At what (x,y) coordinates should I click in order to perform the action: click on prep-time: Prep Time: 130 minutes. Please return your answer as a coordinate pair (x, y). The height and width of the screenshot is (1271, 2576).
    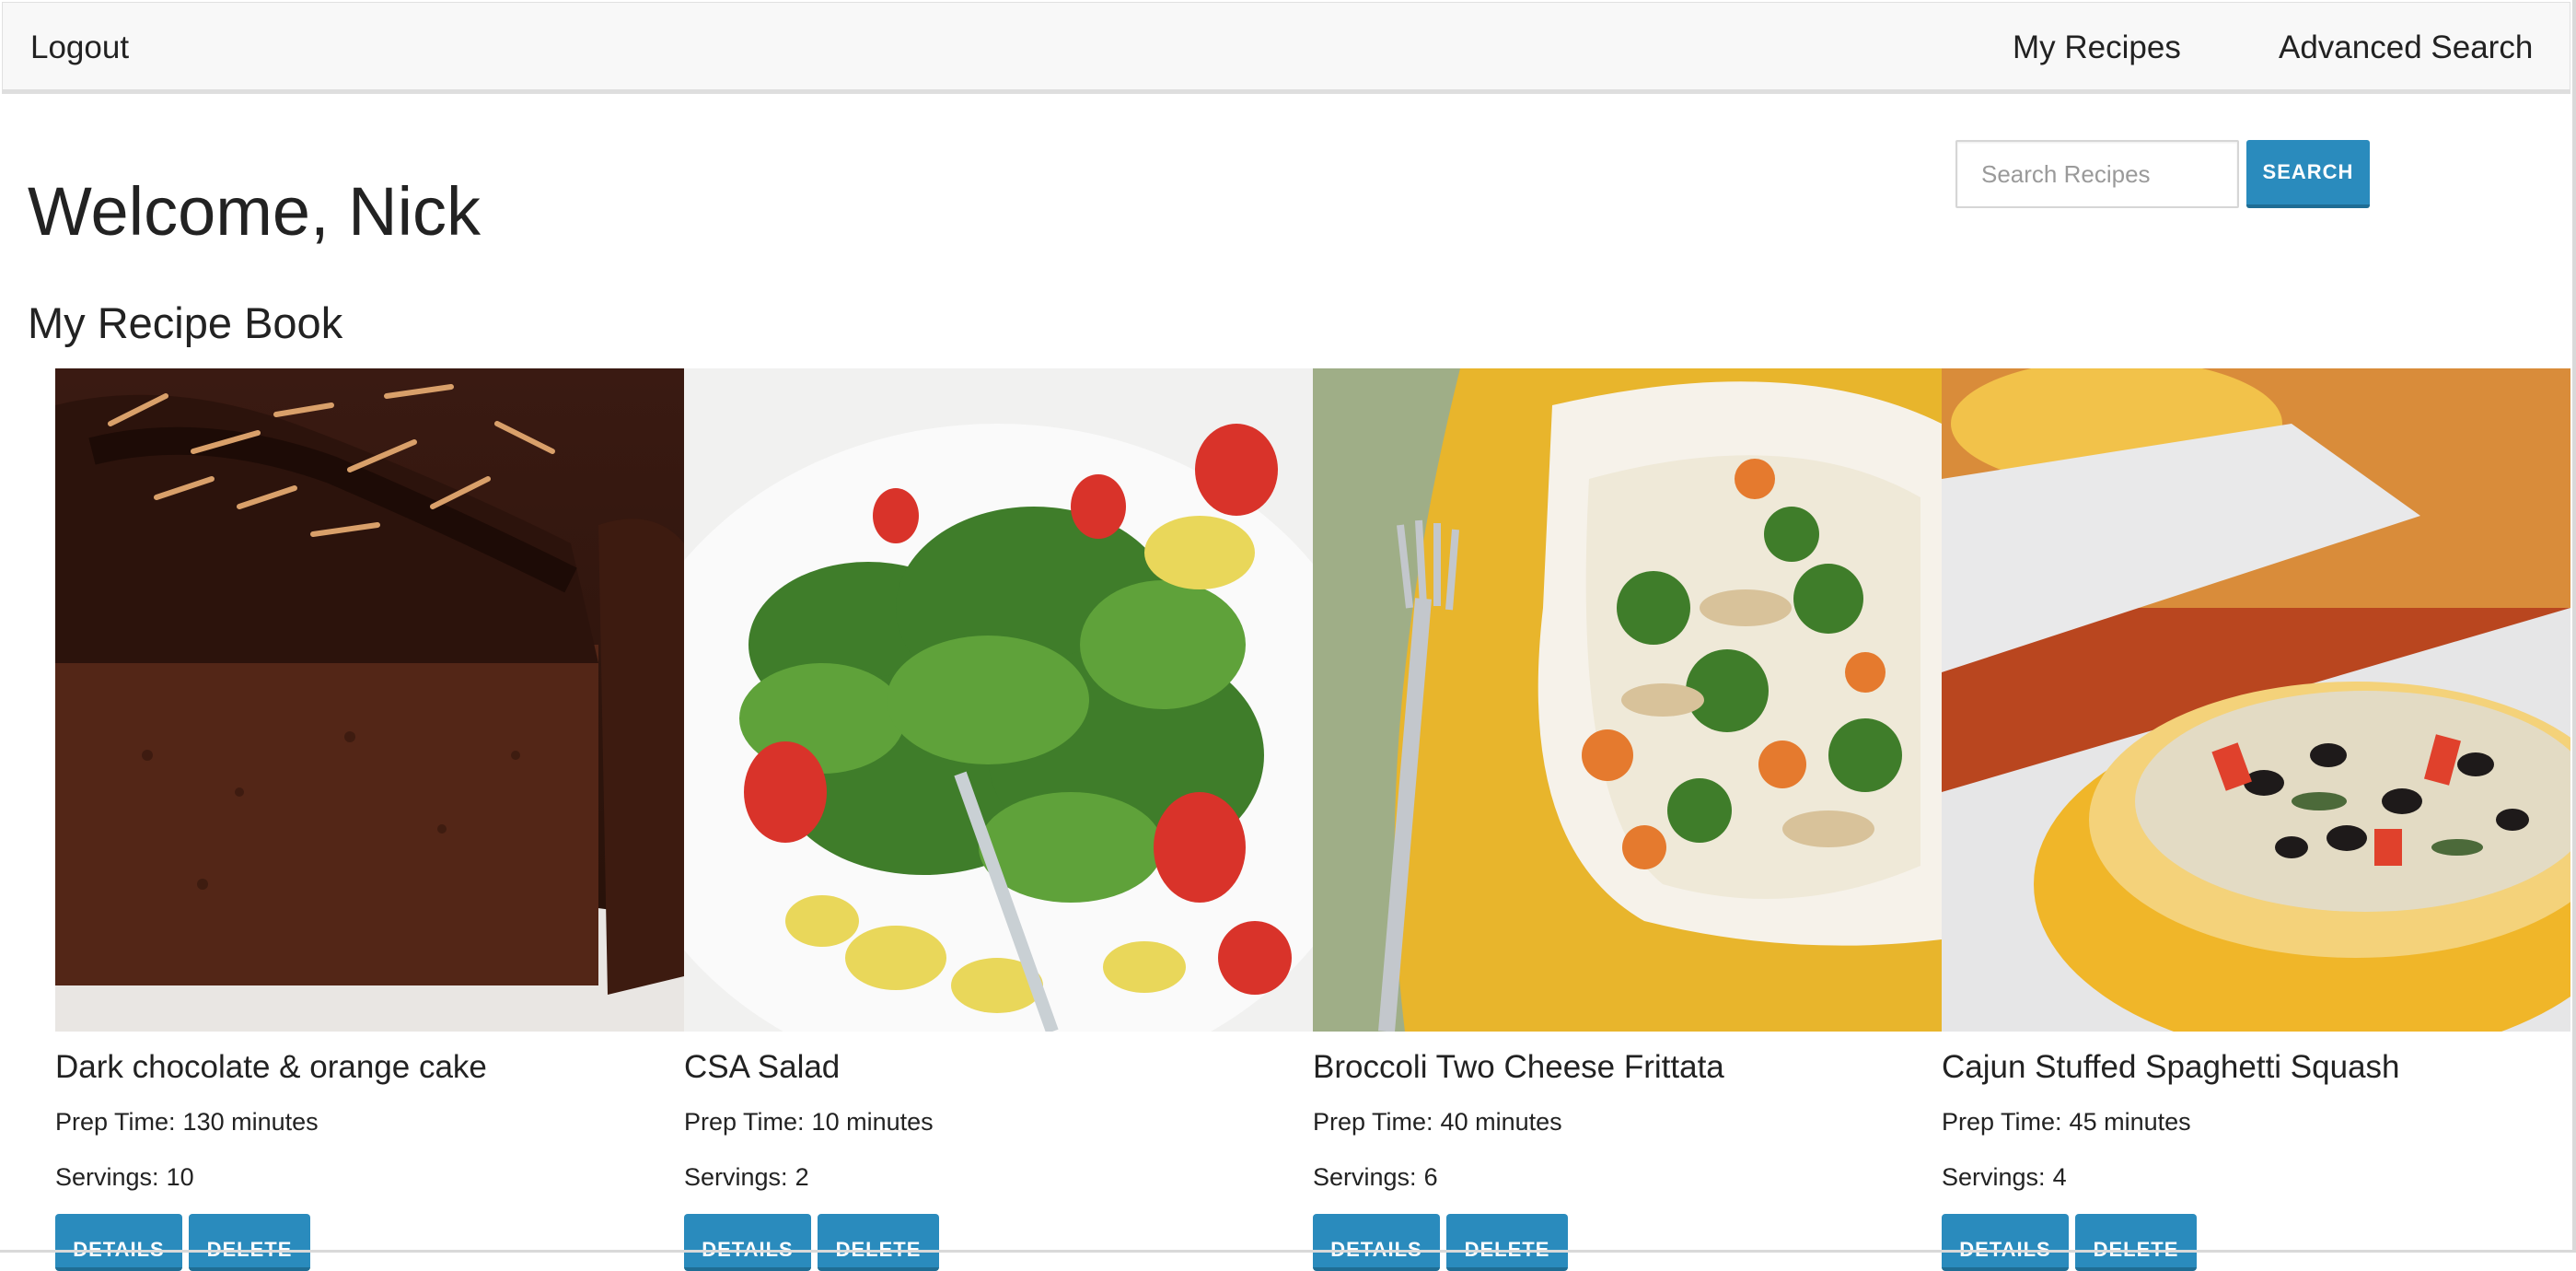
    Looking at the image, I should click on (187, 1121).